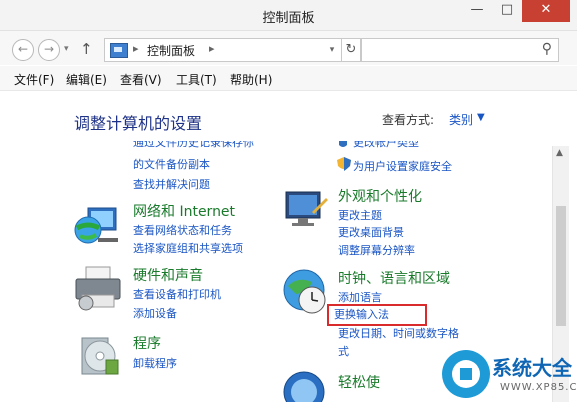 Image resolution: width=577 pixels, height=402 pixels. Describe the element at coordinates (532, 368) in the screenshot. I see `watermark-text: 系统大全` at that location.